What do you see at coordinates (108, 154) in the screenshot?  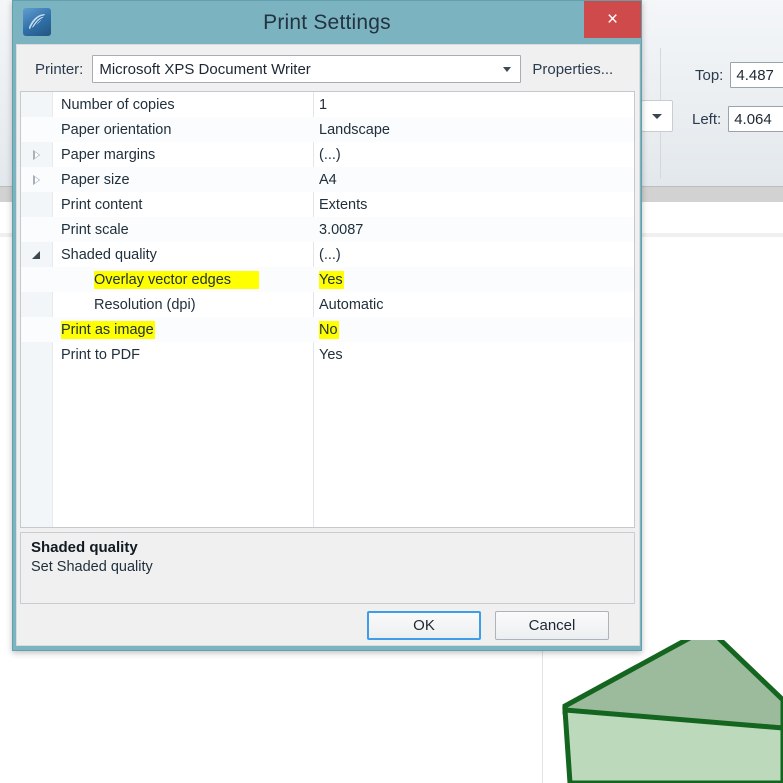 I see `property-label: Paper margins` at bounding box center [108, 154].